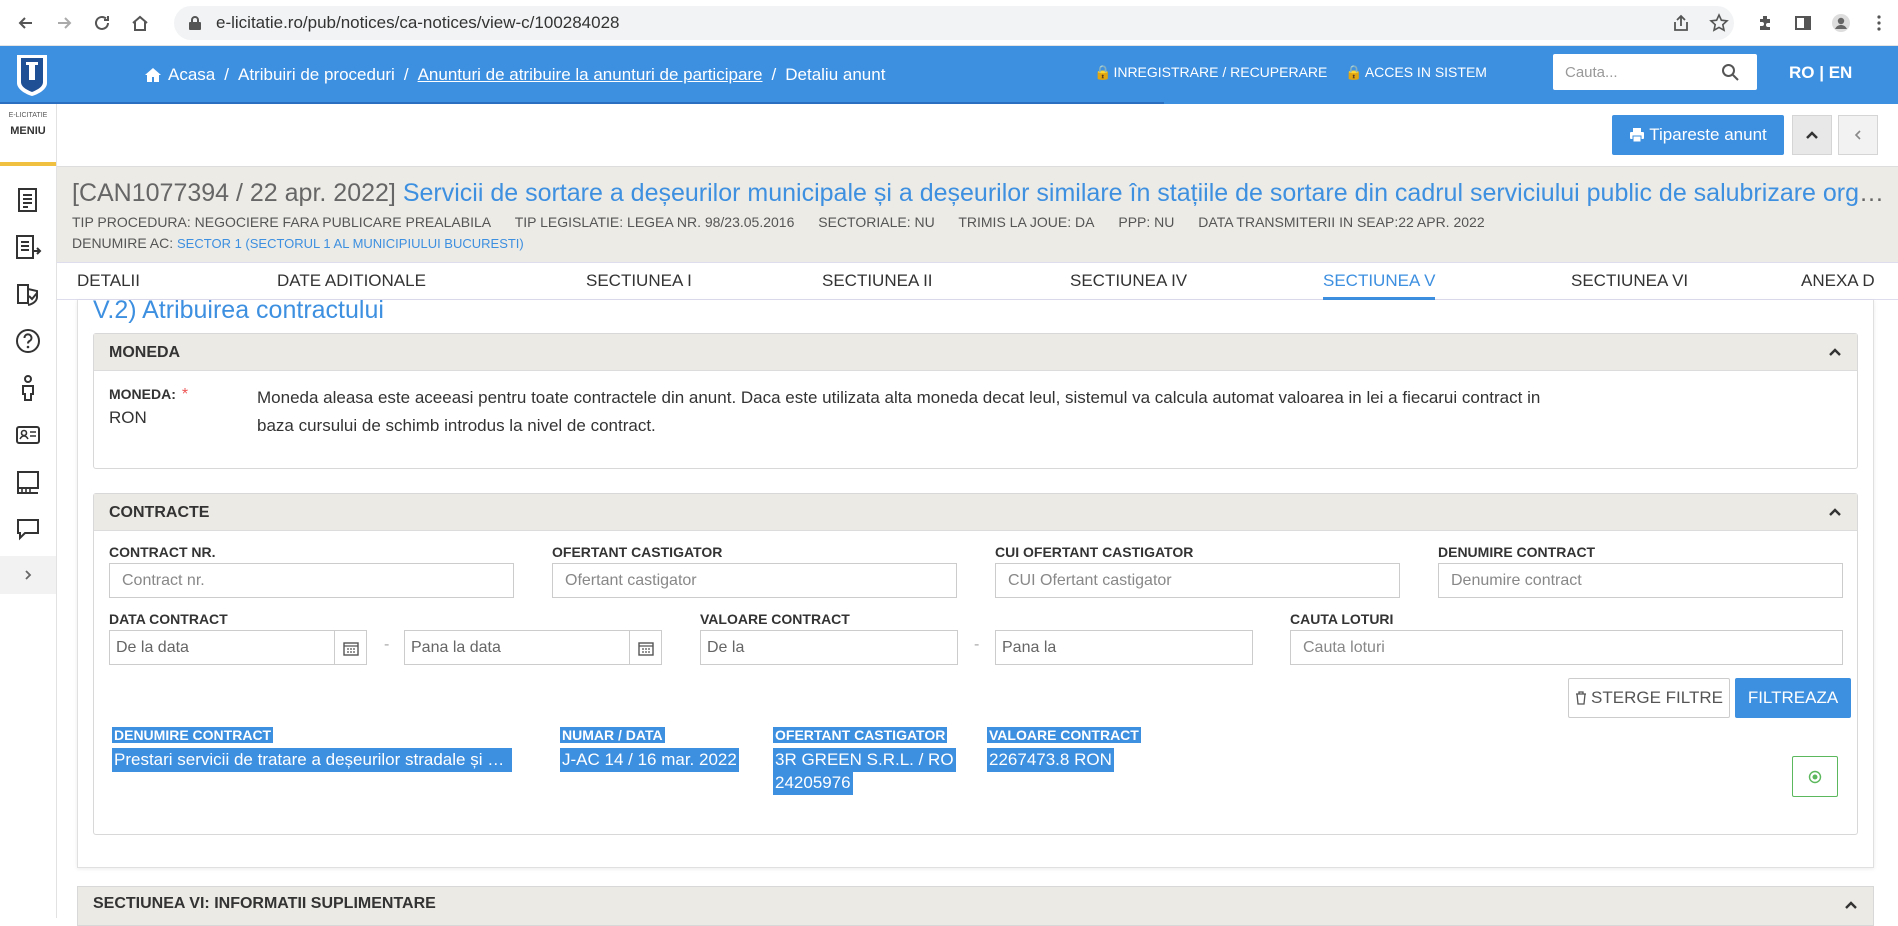 The width and height of the screenshot is (1898, 926). What do you see at coordinates (1858, 135) in the screenshot?
I see `collapse-panel-button` at bounding box center [1858, 135].